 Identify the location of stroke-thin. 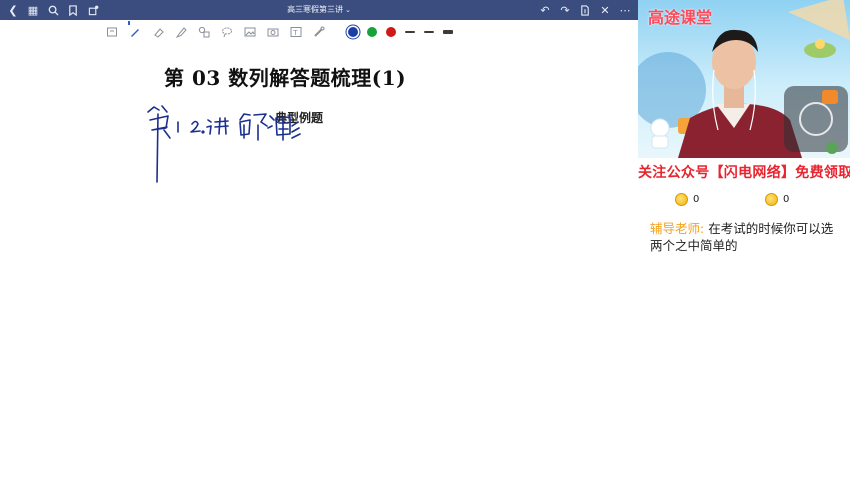
(410, 32).